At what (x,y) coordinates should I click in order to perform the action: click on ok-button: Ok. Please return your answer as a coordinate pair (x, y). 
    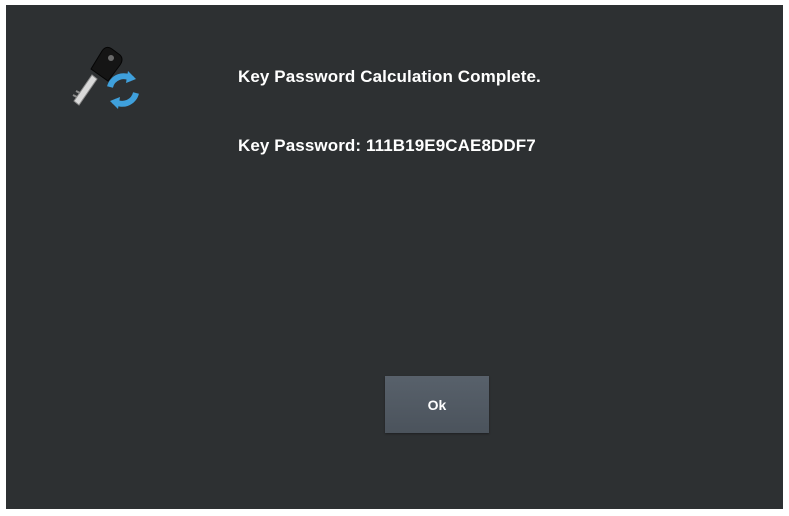
    Looking at the image, I should click on (437, 404).